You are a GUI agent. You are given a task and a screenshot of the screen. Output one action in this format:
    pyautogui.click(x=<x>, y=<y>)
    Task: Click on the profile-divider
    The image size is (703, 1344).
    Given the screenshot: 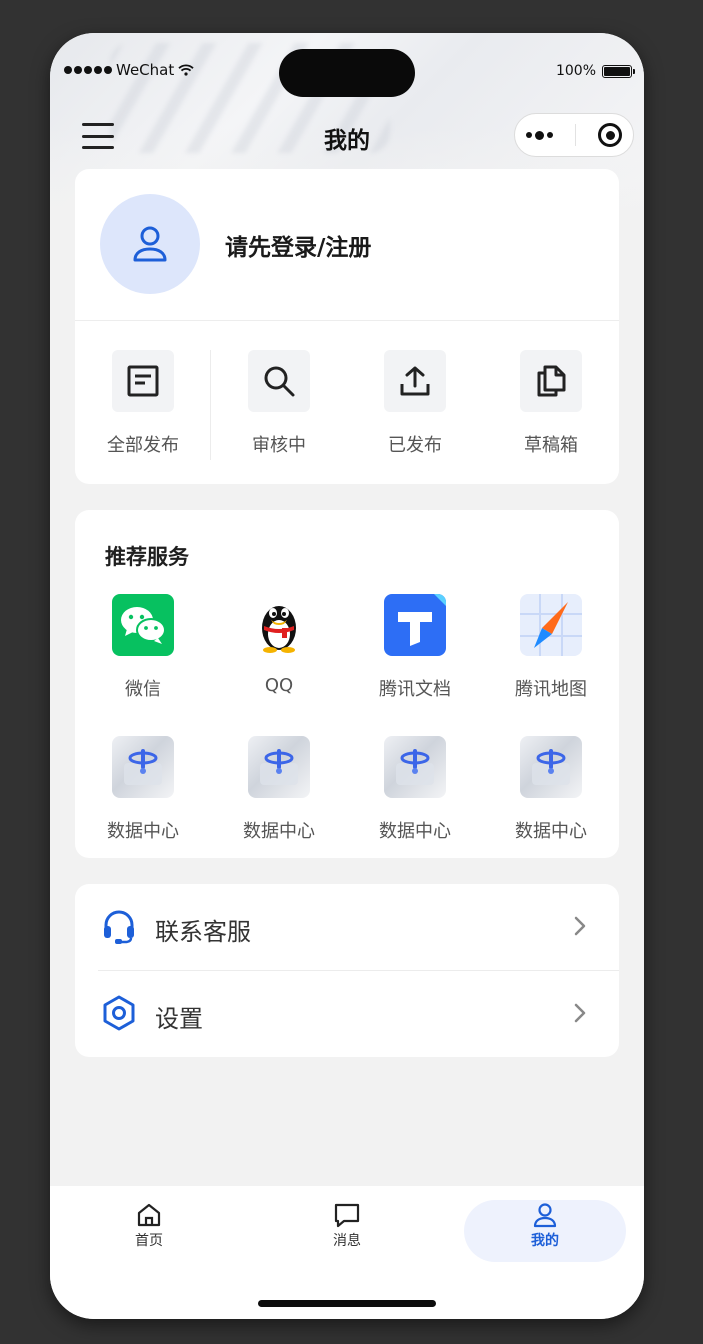 What is the action you would take?
    pyautogui.click(x=347, y=320)
    